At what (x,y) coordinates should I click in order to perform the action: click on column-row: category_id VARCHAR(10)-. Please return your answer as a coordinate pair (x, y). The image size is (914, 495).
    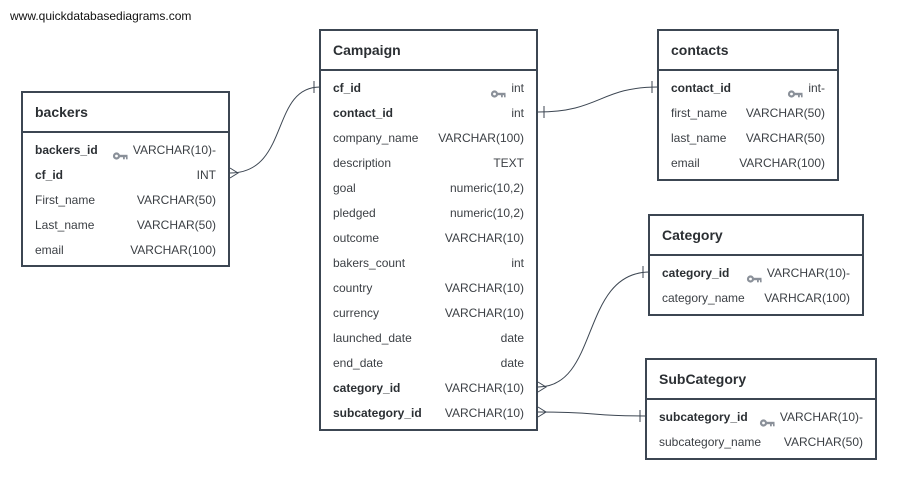
    Looking at the image, I should click on (756, 273).